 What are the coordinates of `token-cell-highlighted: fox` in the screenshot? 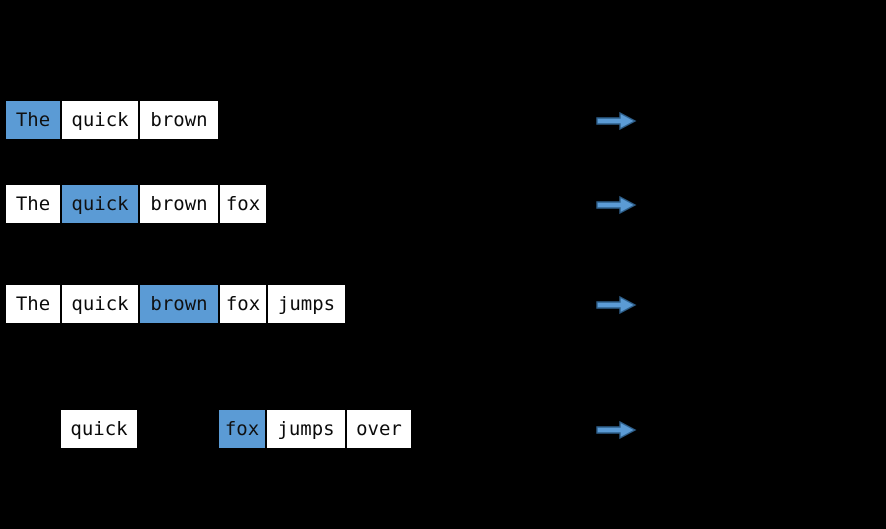 It's located at (242, 429).